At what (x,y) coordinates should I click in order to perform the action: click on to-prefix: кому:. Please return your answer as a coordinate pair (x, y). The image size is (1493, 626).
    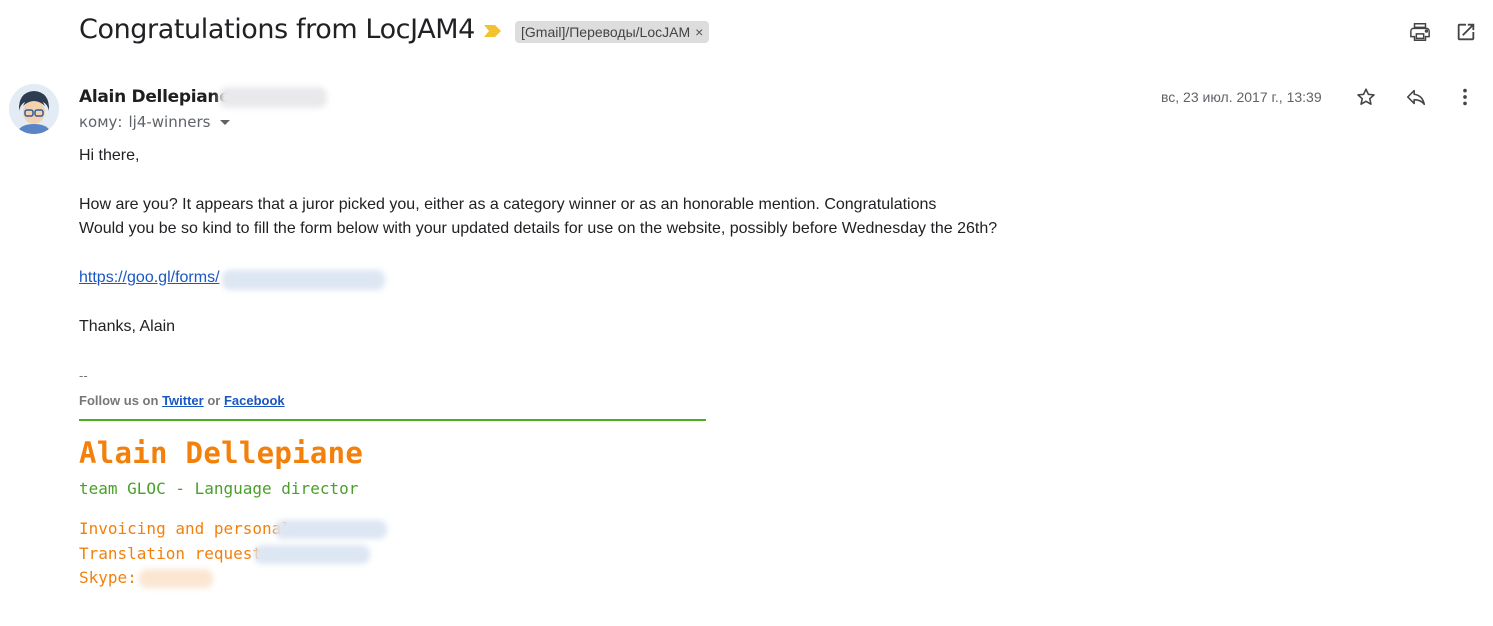
    Looking at the image, I should click on (101, 122).